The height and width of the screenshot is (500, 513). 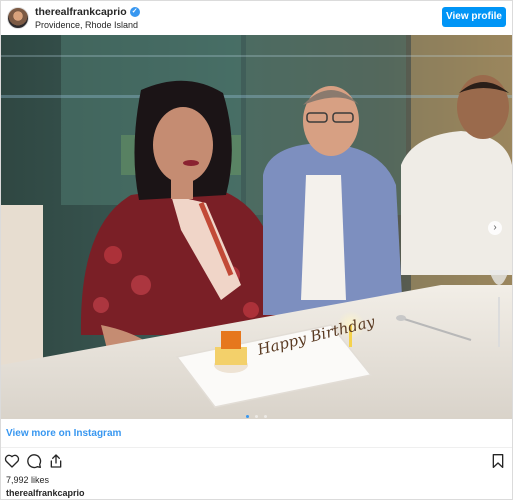 I want to click on comment-icon, so click(x=34, y=461).